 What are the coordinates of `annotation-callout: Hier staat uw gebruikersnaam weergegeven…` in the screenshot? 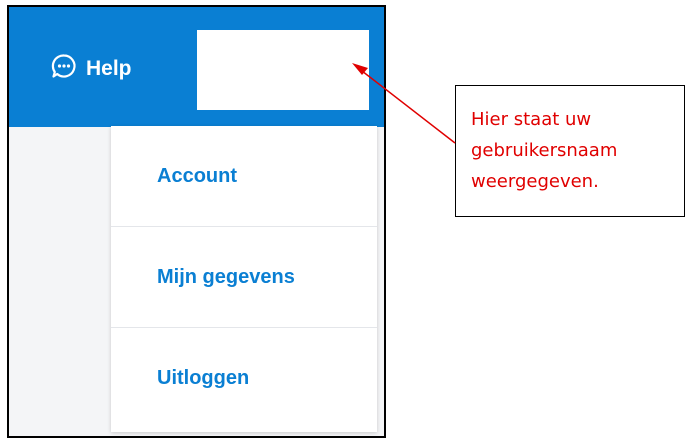 It's located at (570, 151).